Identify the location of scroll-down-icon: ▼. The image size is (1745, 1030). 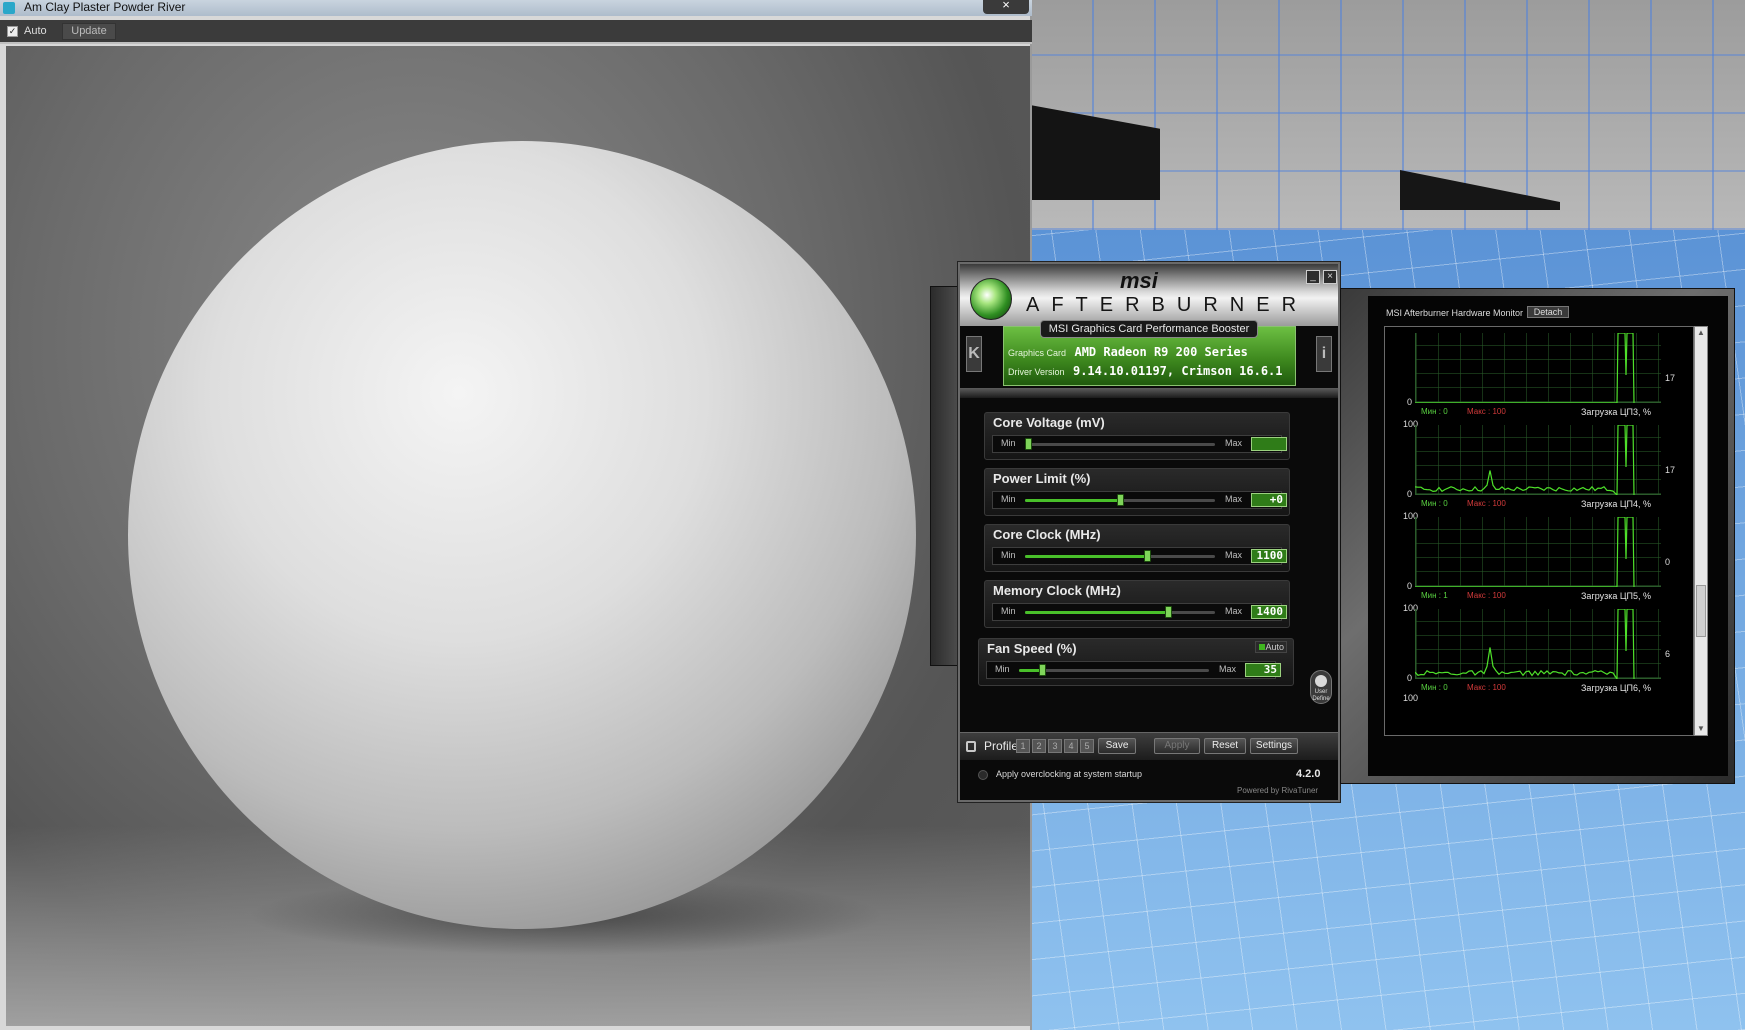
(1701, 729).